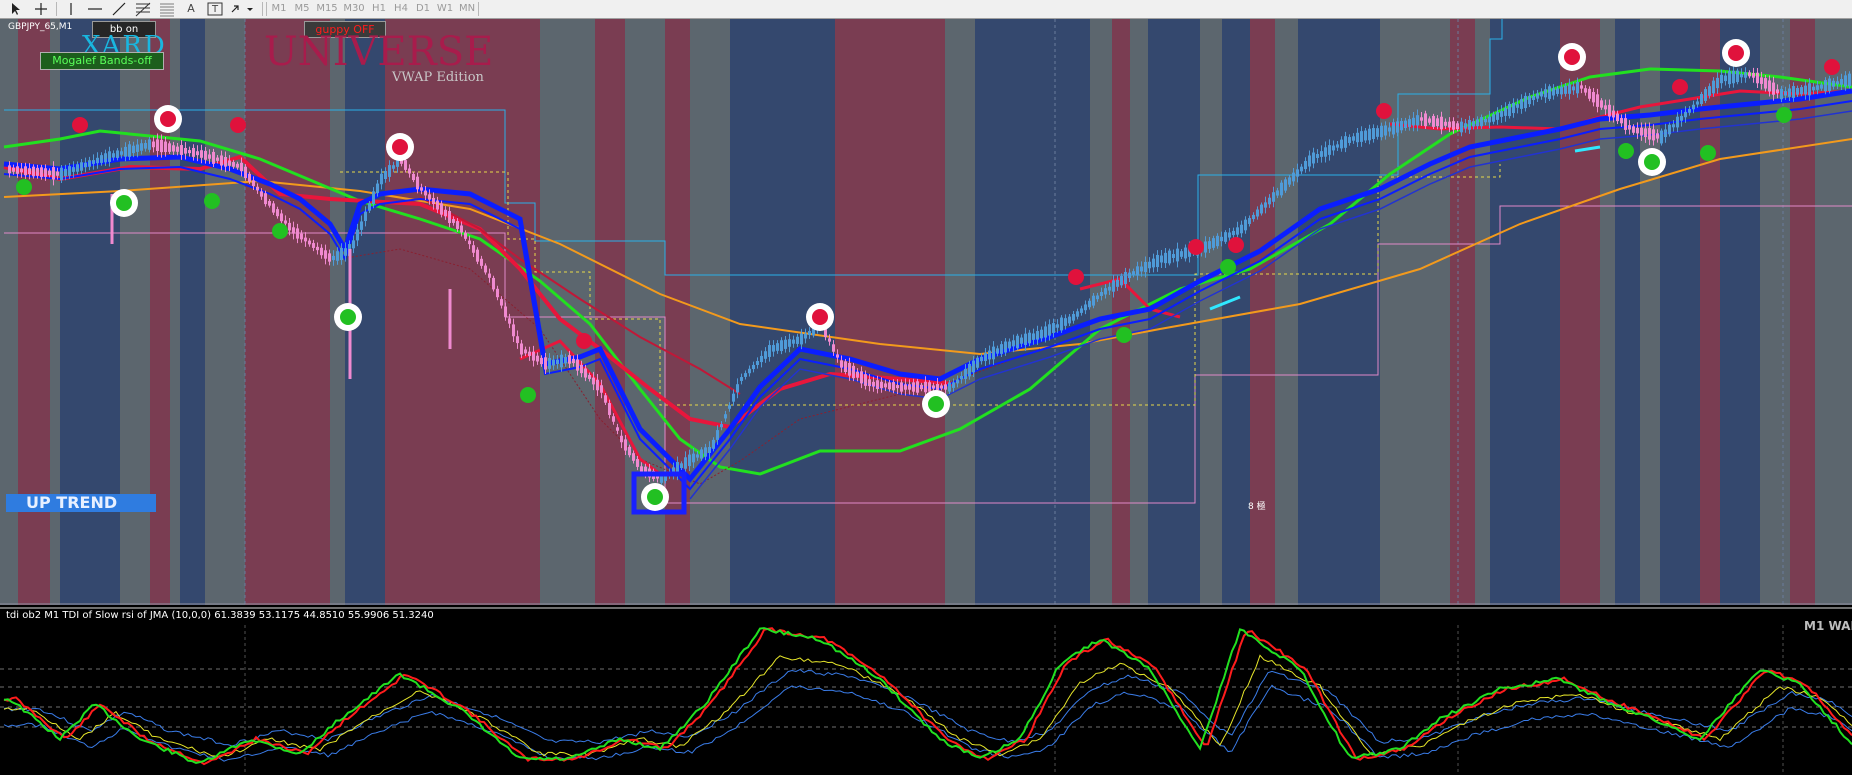 The width and height of the screenshot is (1852, 775). What do you see at coordinates (143, 9) in the screenshot?
I see `fibonacci-icon` at bounding box center [143, 9].